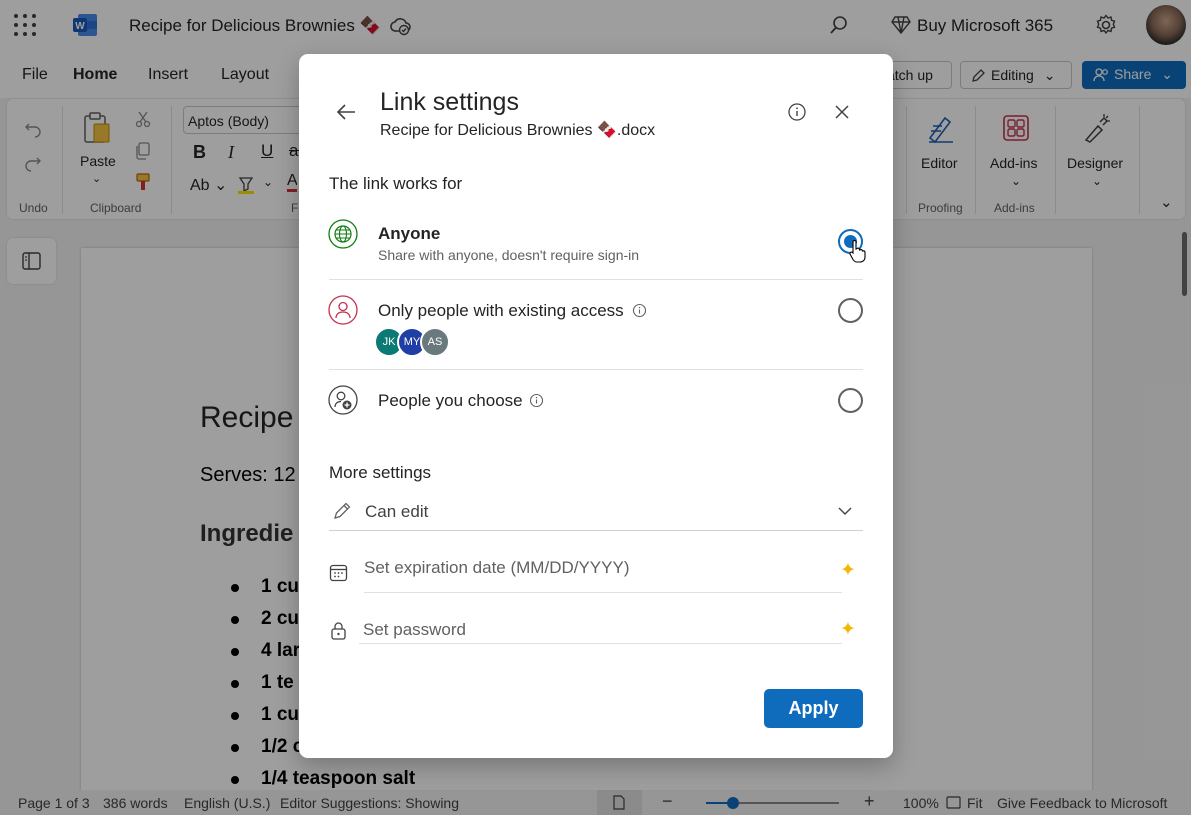 The height and width of the screenshot is (815, 1191). Describe the element at coordinates (845, 511) in the screenshot. I see `chevron-down-icon` at that location.